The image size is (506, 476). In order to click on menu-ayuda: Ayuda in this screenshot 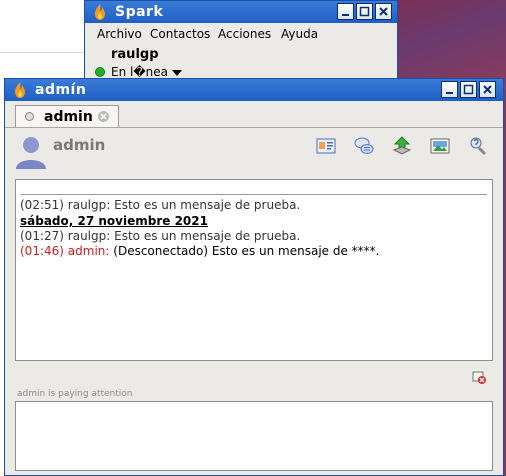, I will do `click(299, 34)`.